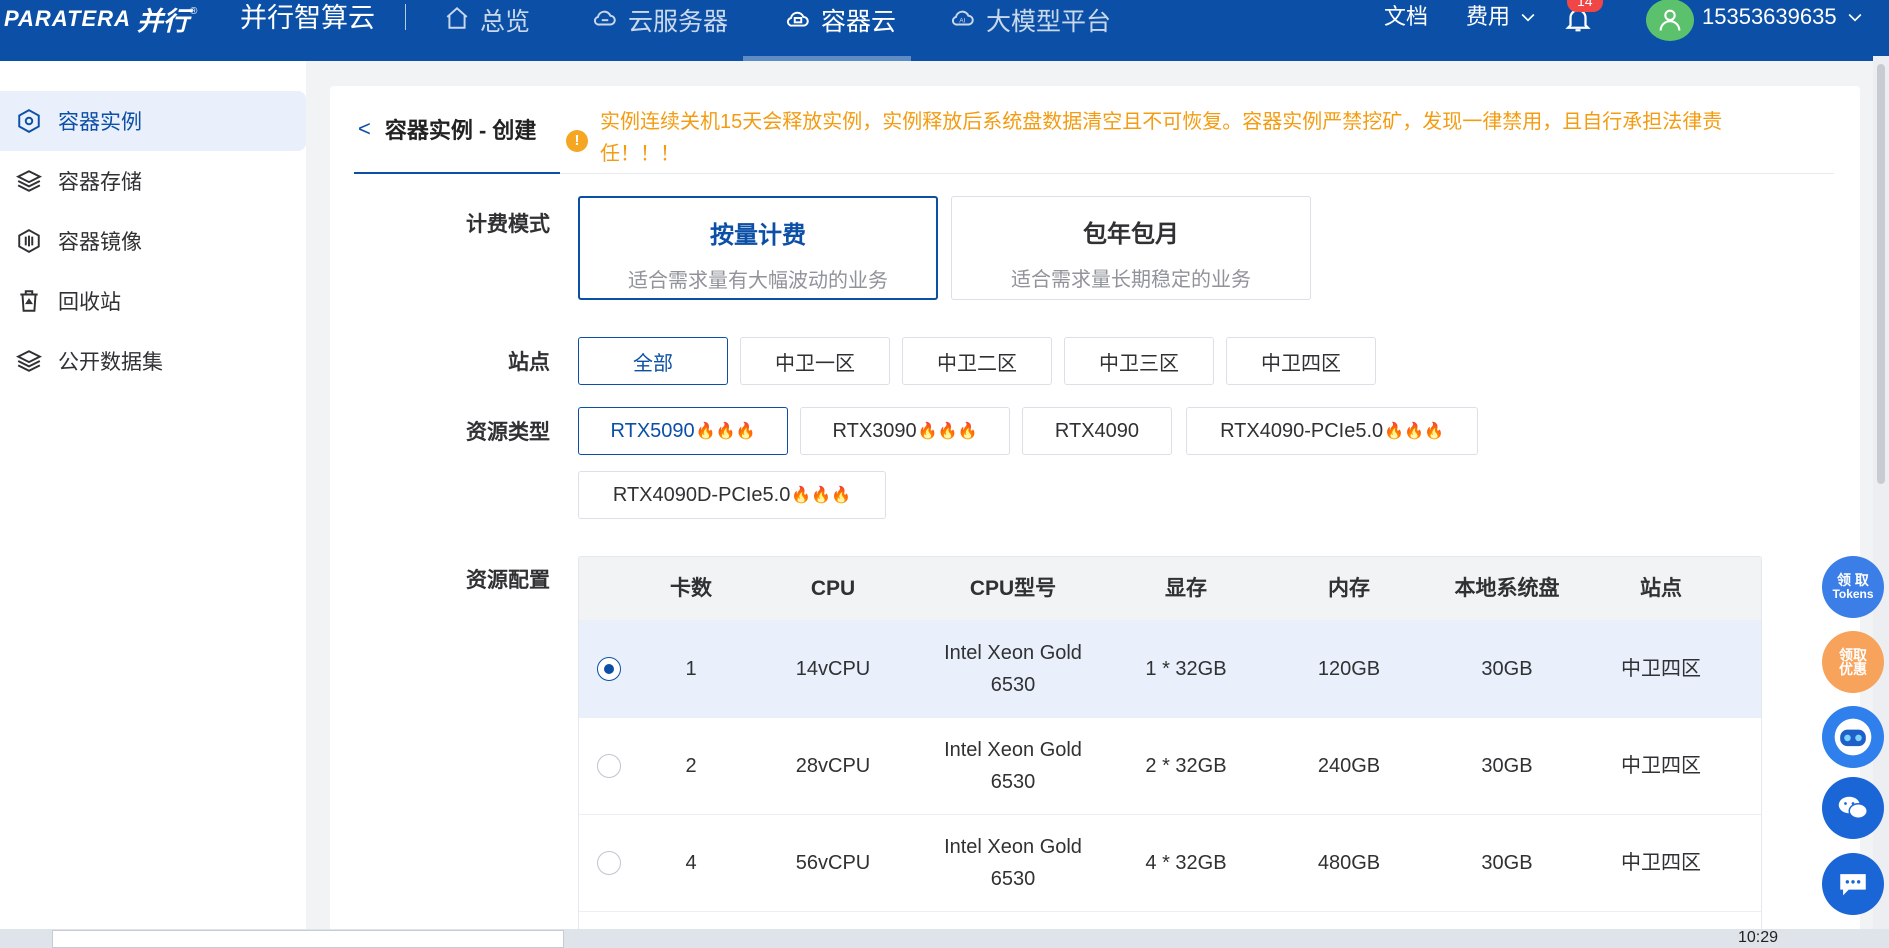 The width and height of the screenshot is (1889, 948). Describe the element at coordinates (1853, 655) in the screenshot. I see `coupon-line1: 领取` at that location.